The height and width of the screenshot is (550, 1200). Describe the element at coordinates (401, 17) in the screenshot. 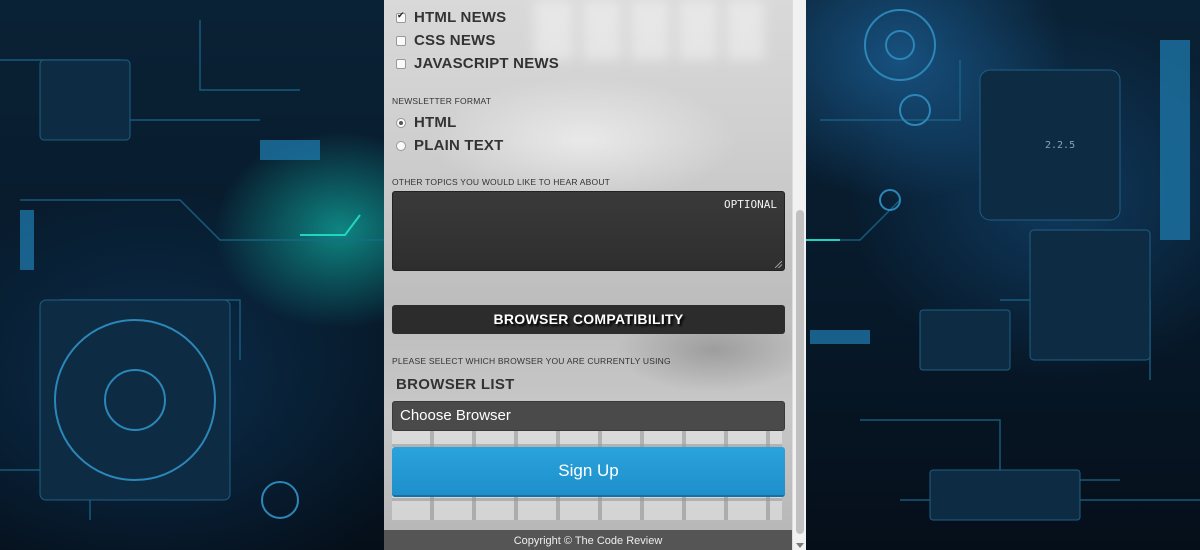

I see `checkbox-checked` at that location.